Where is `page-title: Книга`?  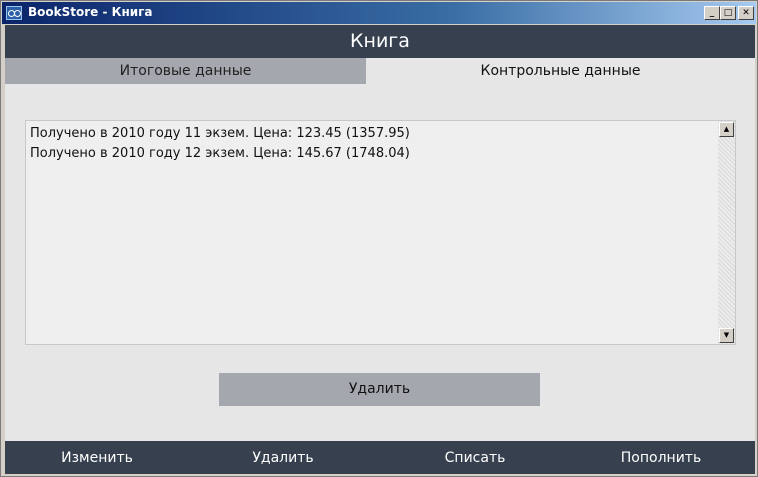 page-title: Книга is located at coordinates (380, 41).